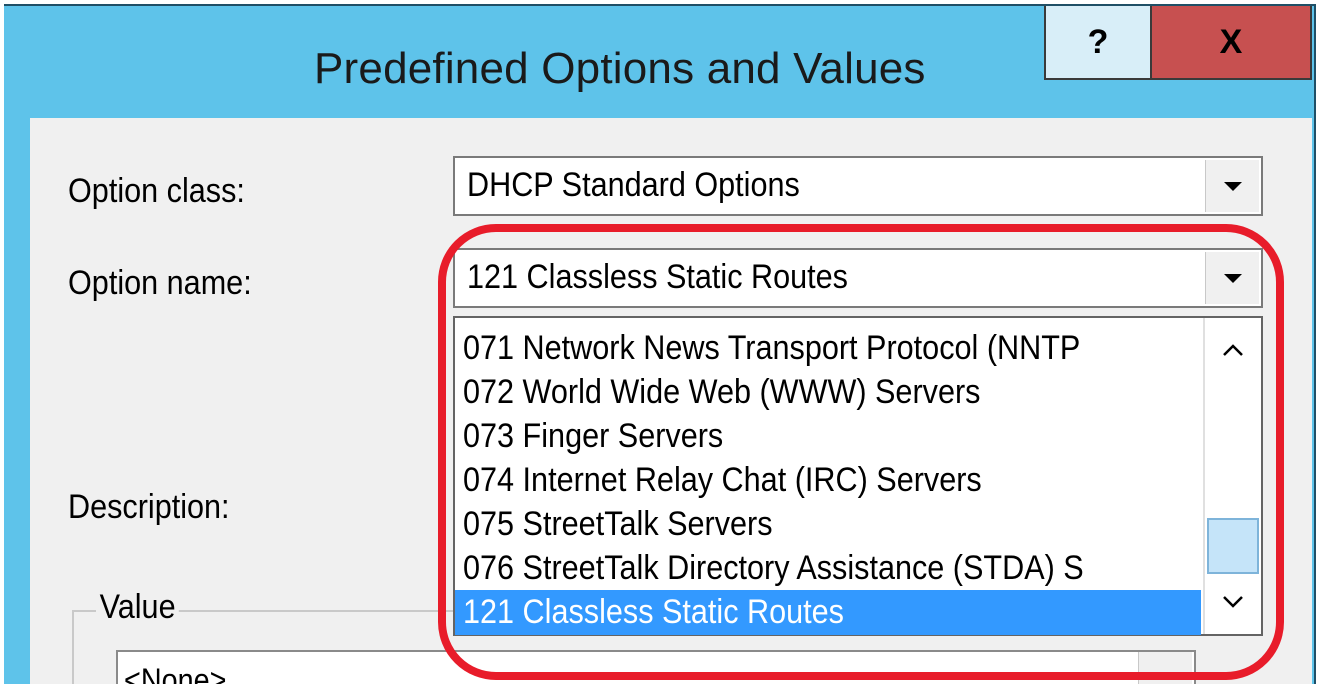 The height and width of the screenshot is (684, 1321). I want to click on value-list: <None>, so click(656, 667).